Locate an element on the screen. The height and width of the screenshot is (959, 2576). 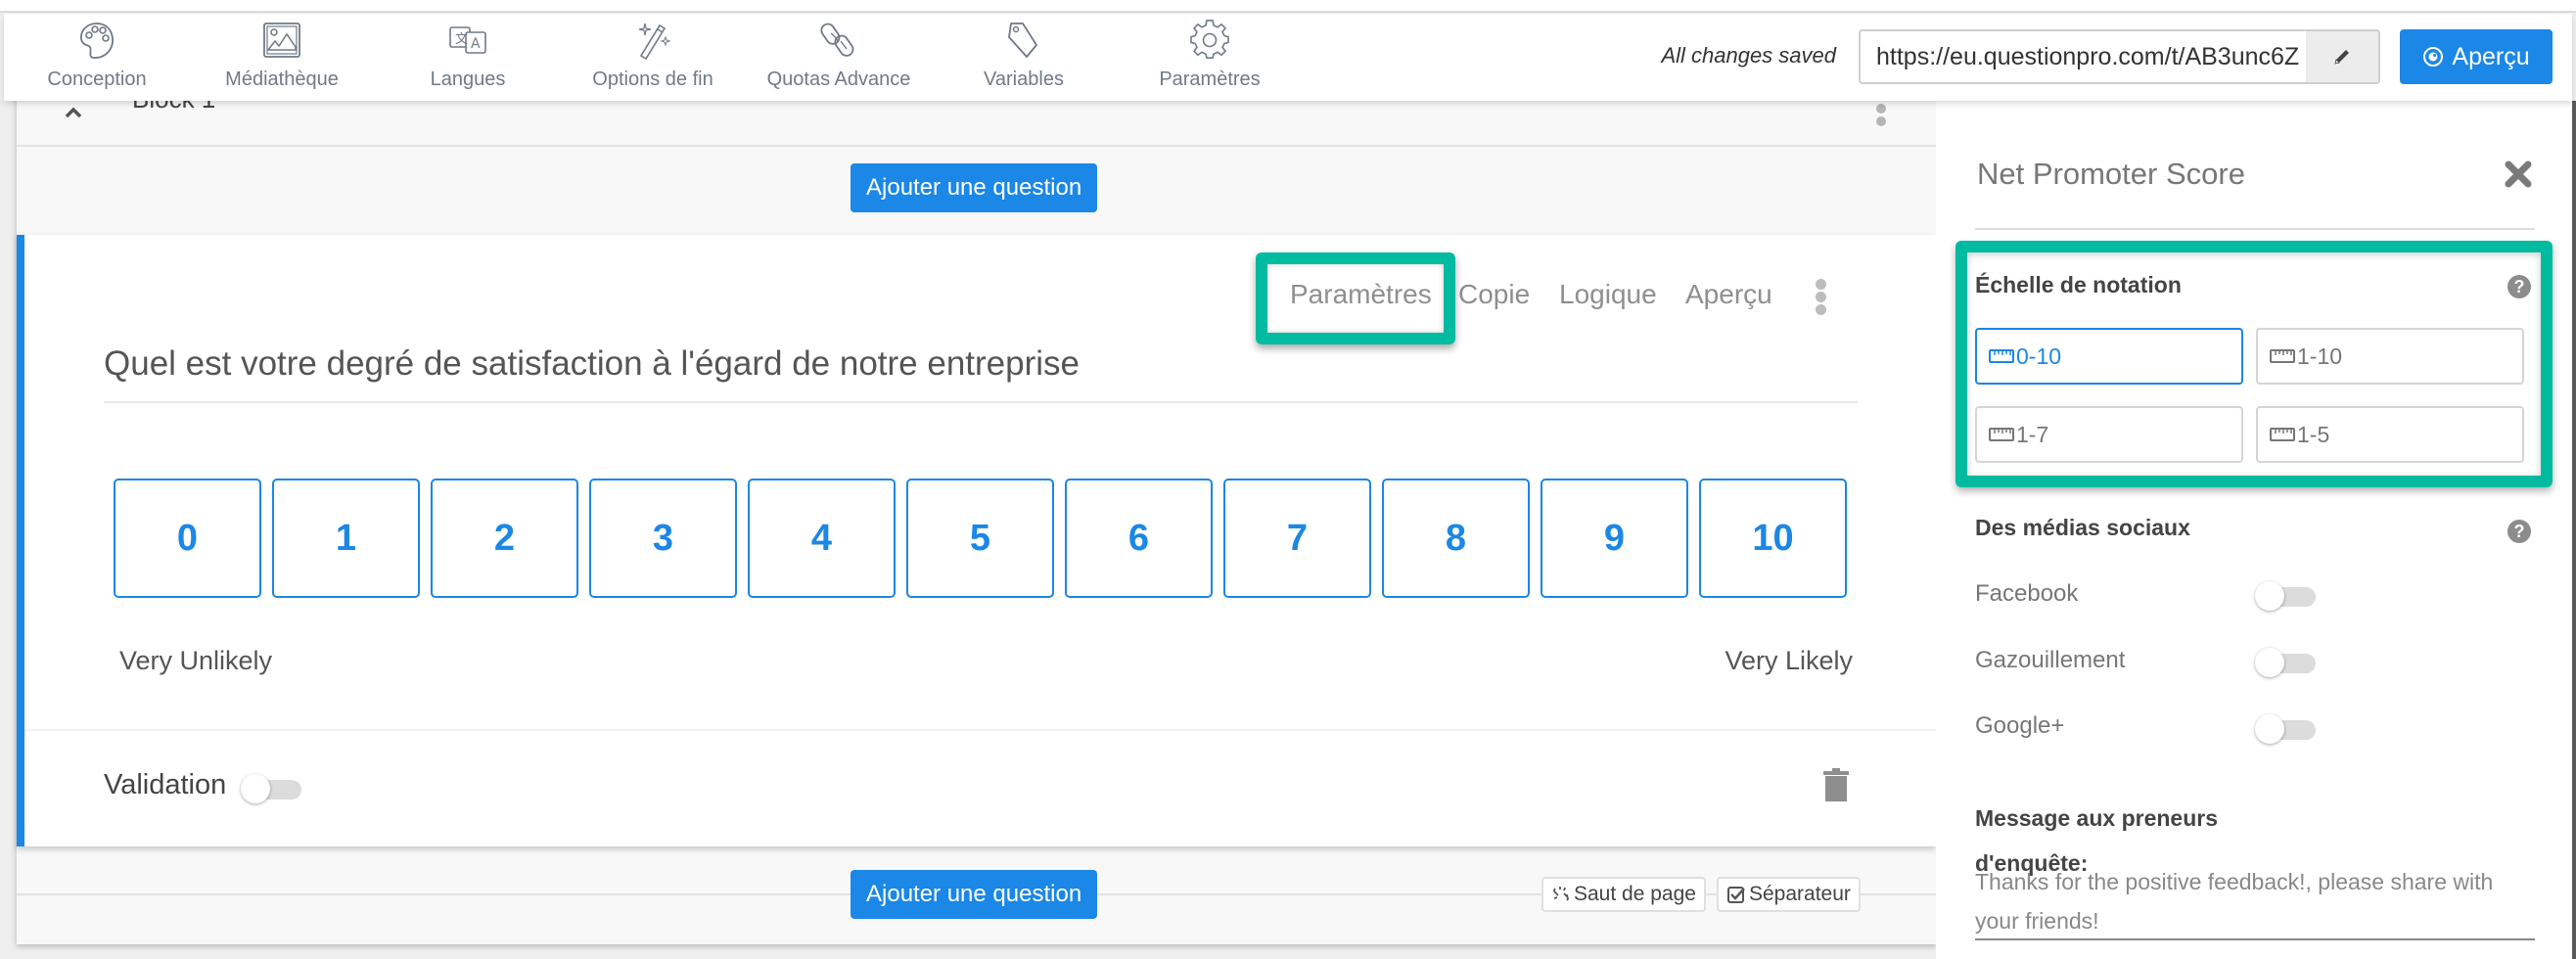
question-logic-link: Logique is located at coordinates (1608, 294).